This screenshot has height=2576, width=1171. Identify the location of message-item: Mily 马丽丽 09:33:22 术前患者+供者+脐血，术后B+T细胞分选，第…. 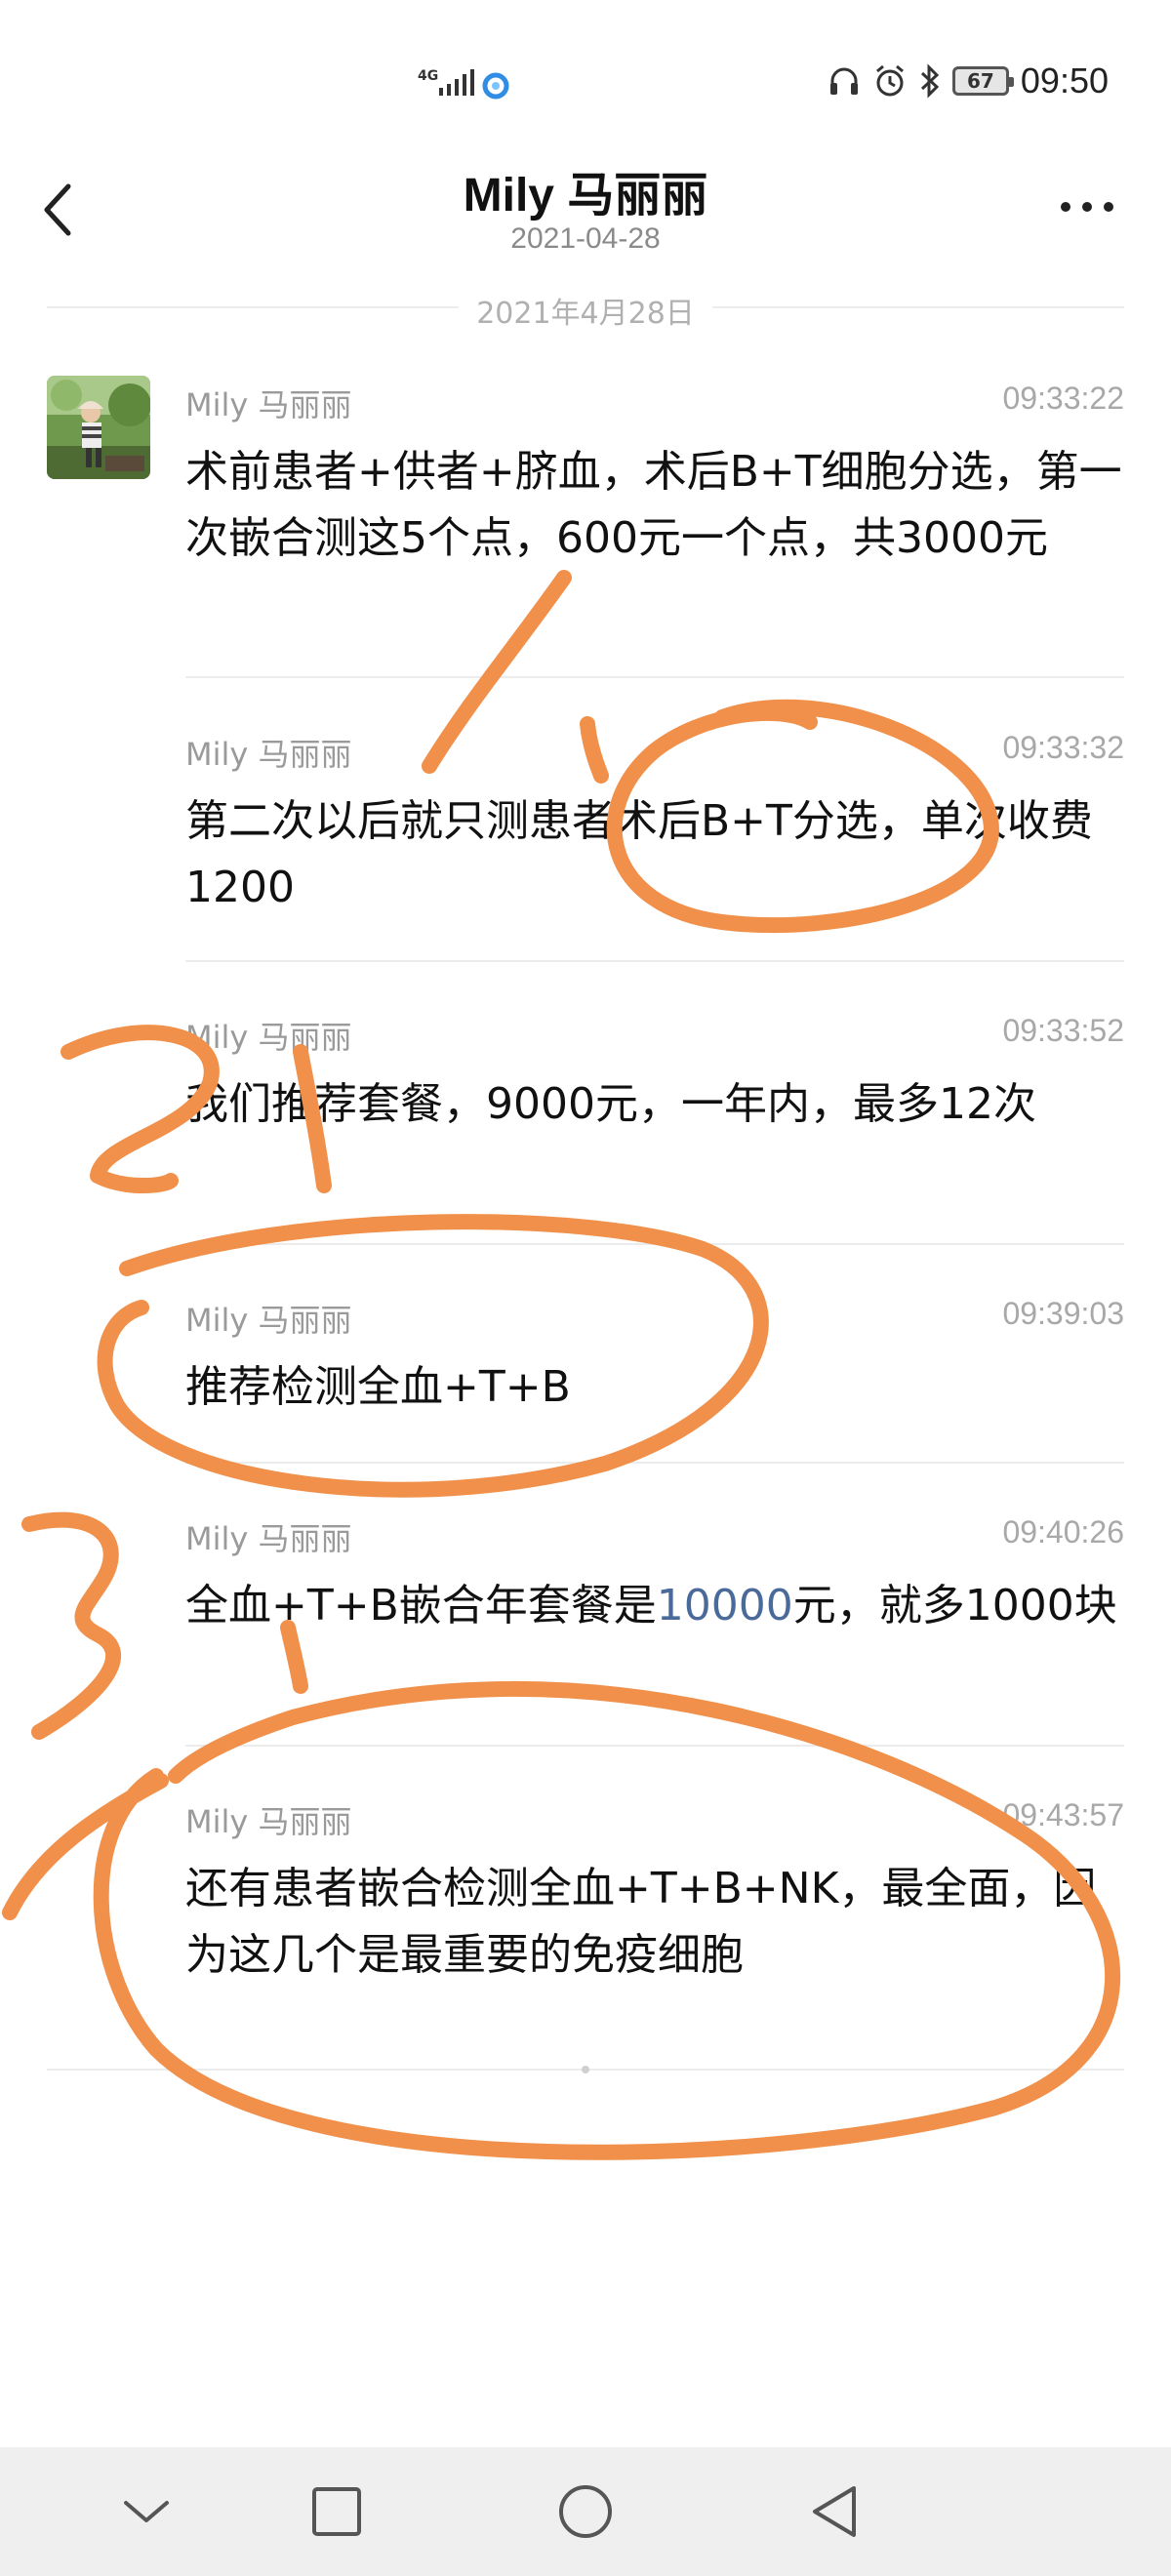
(654, 537).